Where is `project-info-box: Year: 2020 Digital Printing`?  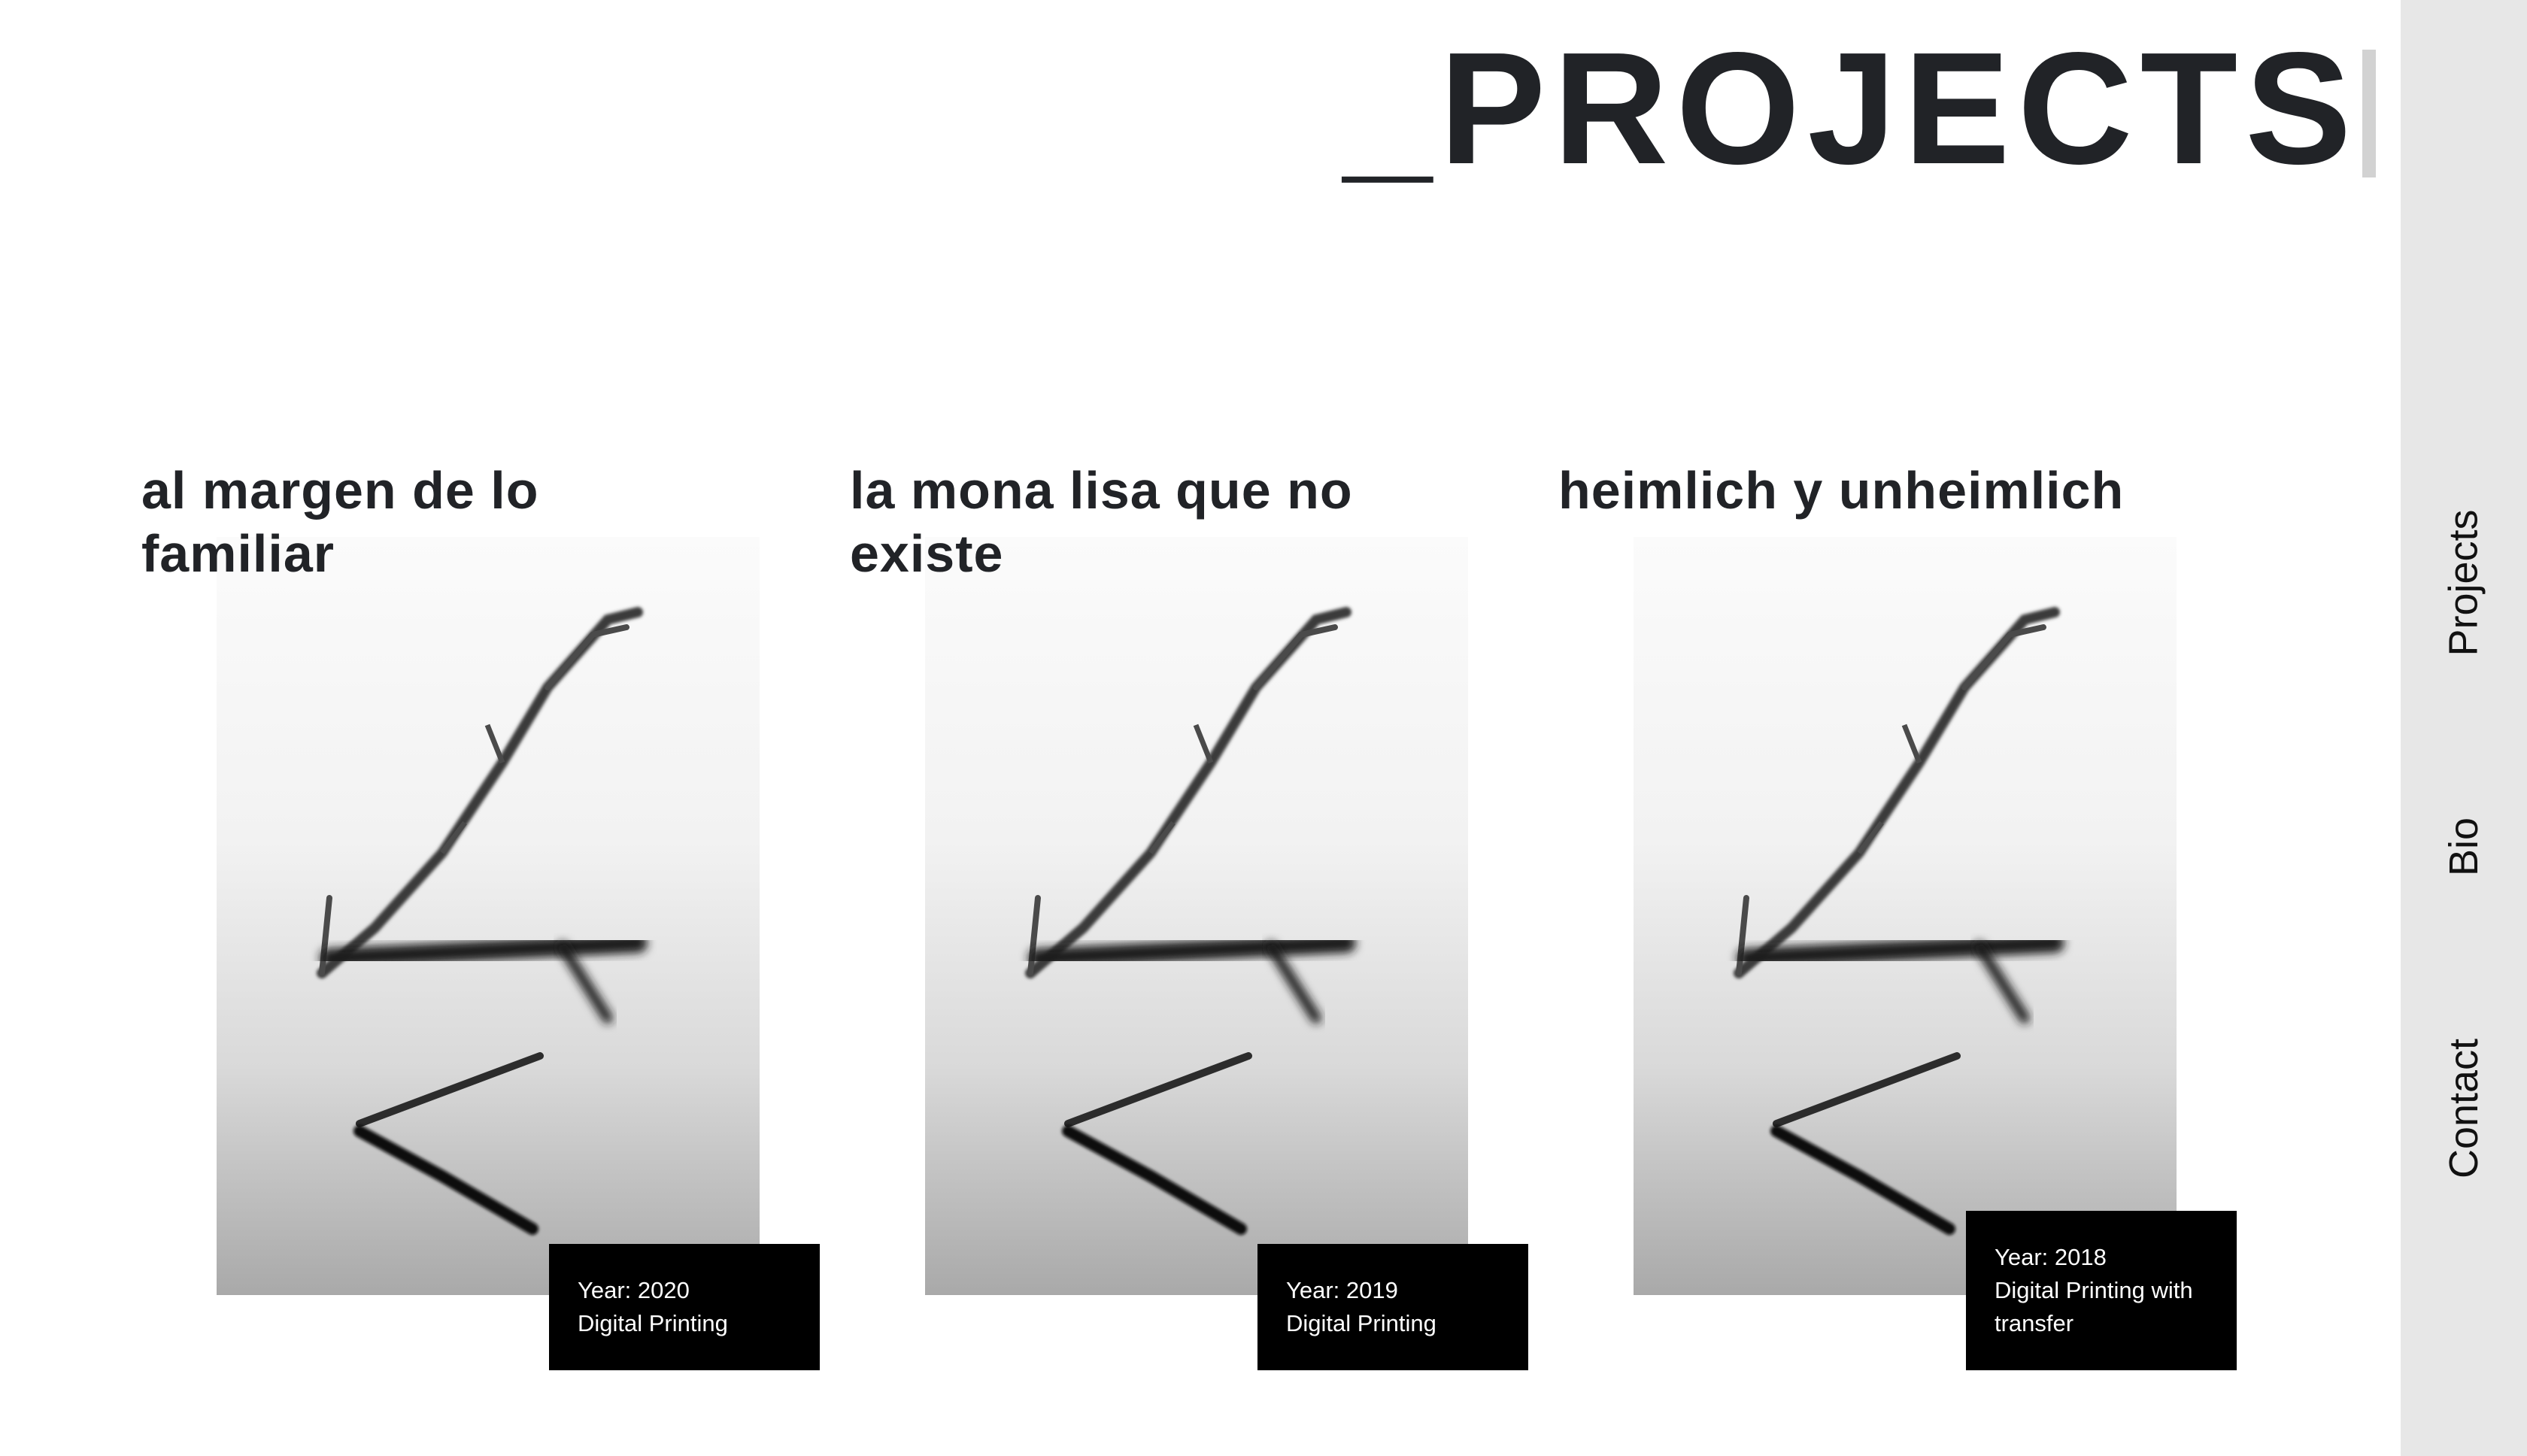
project-info-box: Year: 2020 Digital Printing is located at coordinates (684, 1307).